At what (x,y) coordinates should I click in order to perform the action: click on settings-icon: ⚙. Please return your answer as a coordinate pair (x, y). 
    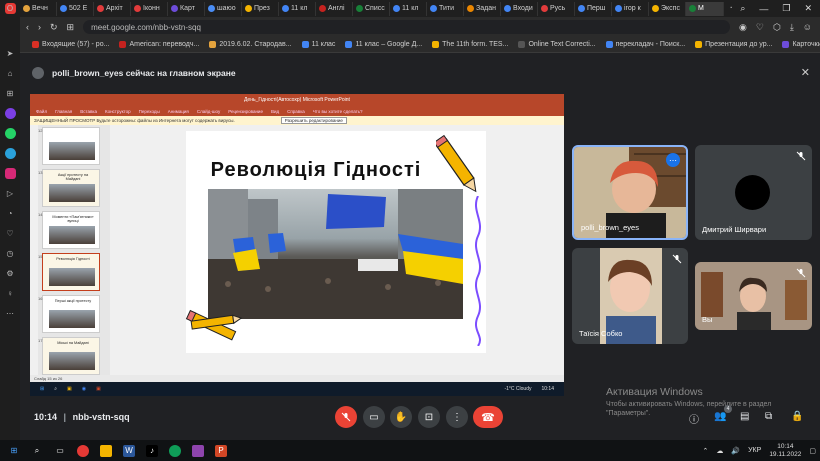
    Looking at the image, I should click on (10, 273).